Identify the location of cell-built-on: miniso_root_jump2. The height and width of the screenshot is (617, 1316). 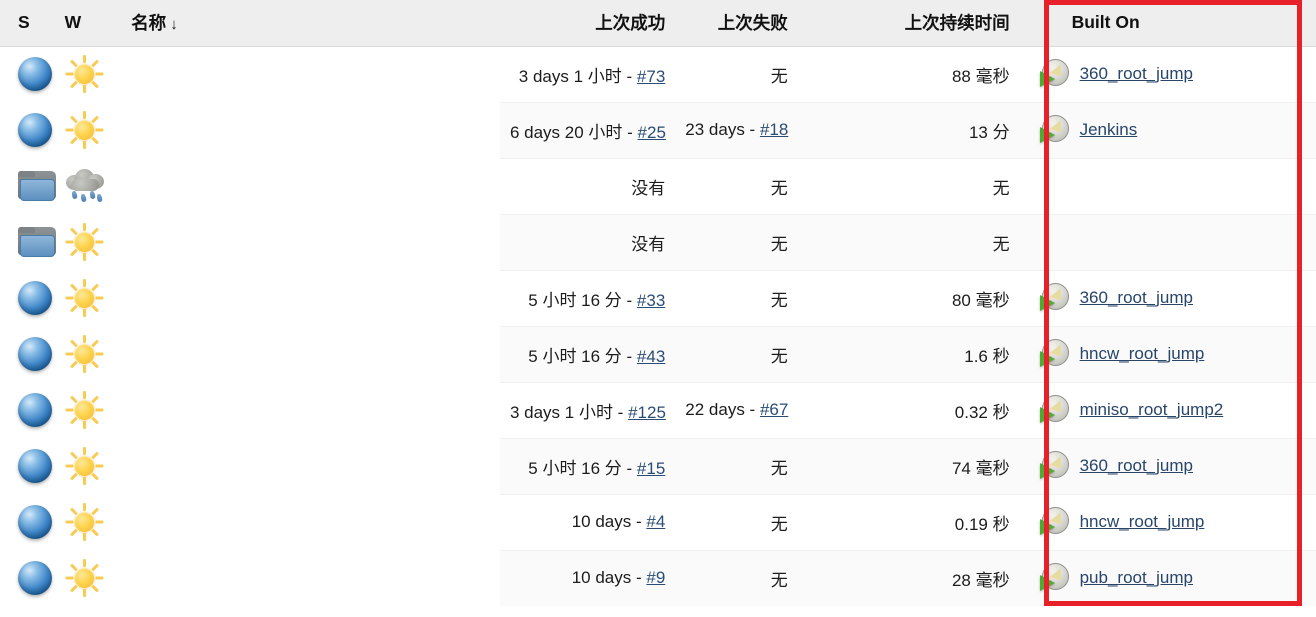
(1168, 409).